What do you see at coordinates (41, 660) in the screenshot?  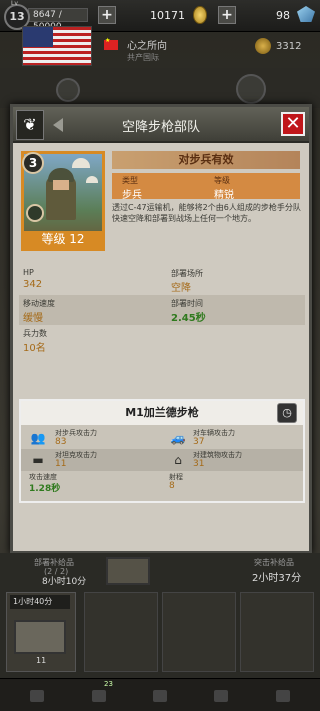 I see `chest-count: 11` at bounding box center [41, 660].